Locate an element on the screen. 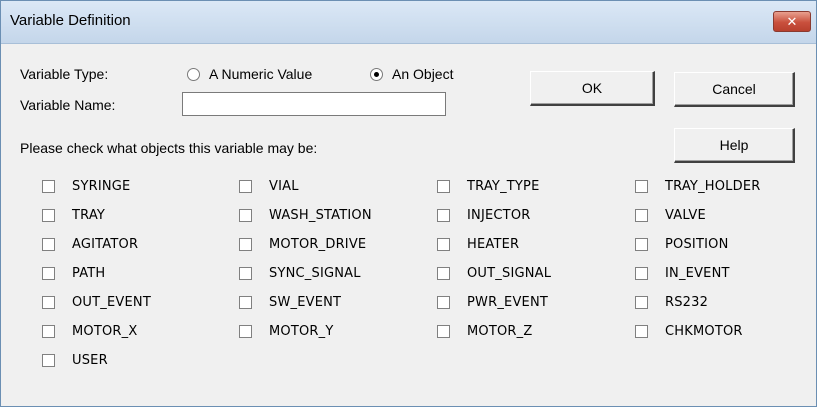 The height and width of the screenshot is (407, 817). checkbox-label: TRAY_HOLDER is located at coordinates (713, 186).